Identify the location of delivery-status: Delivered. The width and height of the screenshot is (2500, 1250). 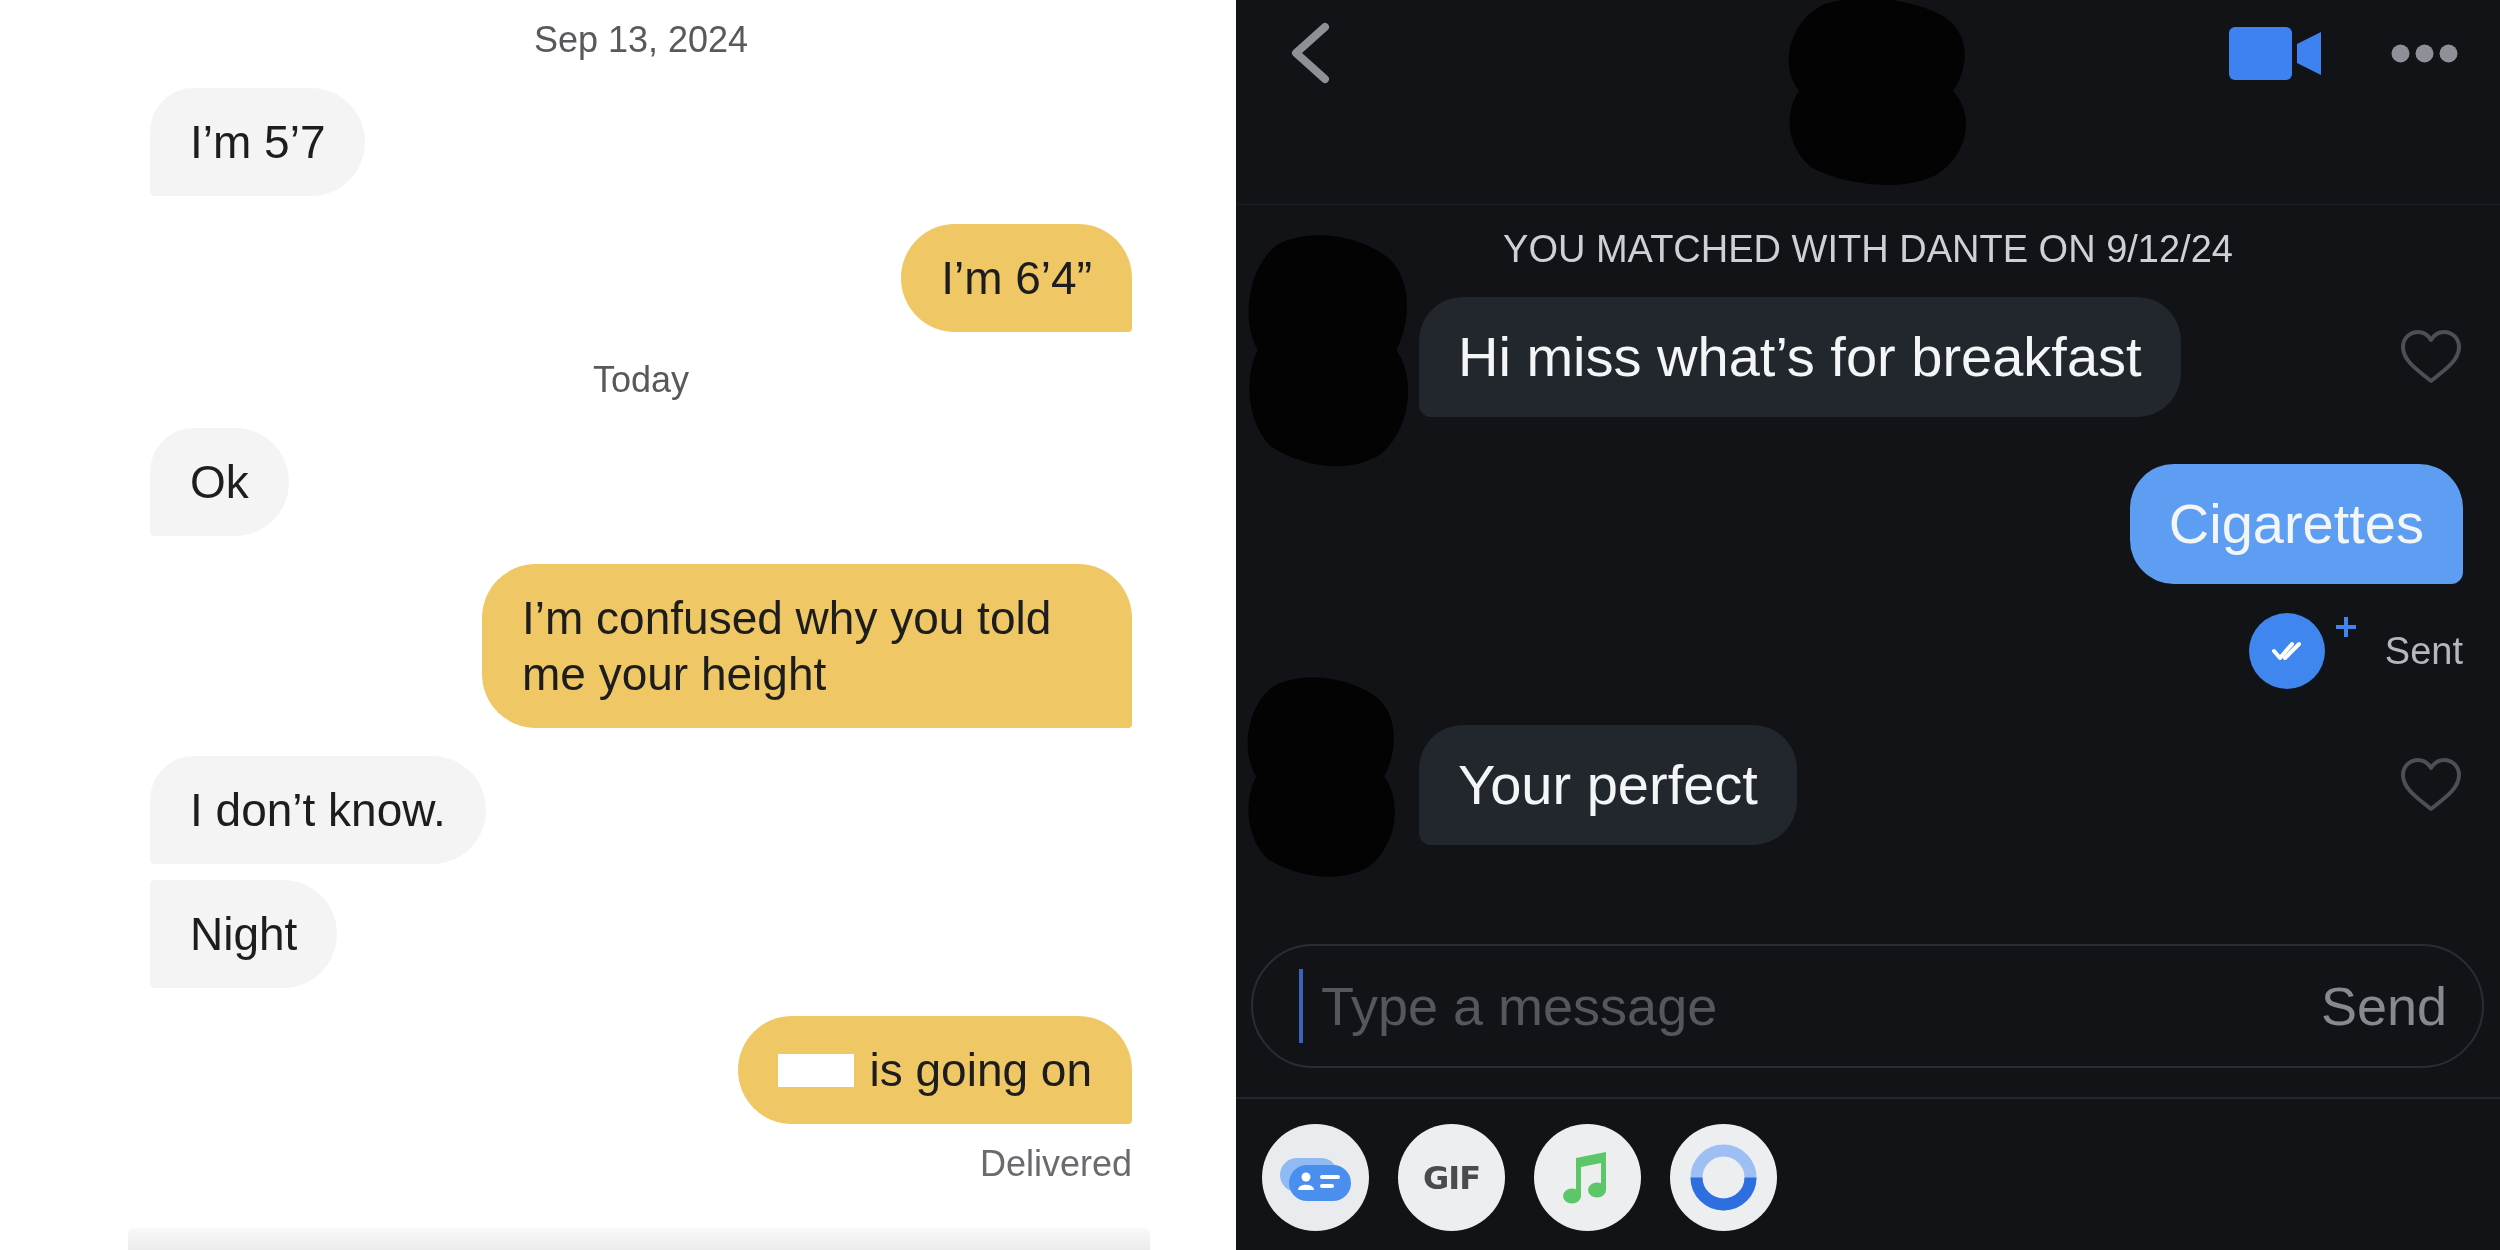
(1055, 1164).